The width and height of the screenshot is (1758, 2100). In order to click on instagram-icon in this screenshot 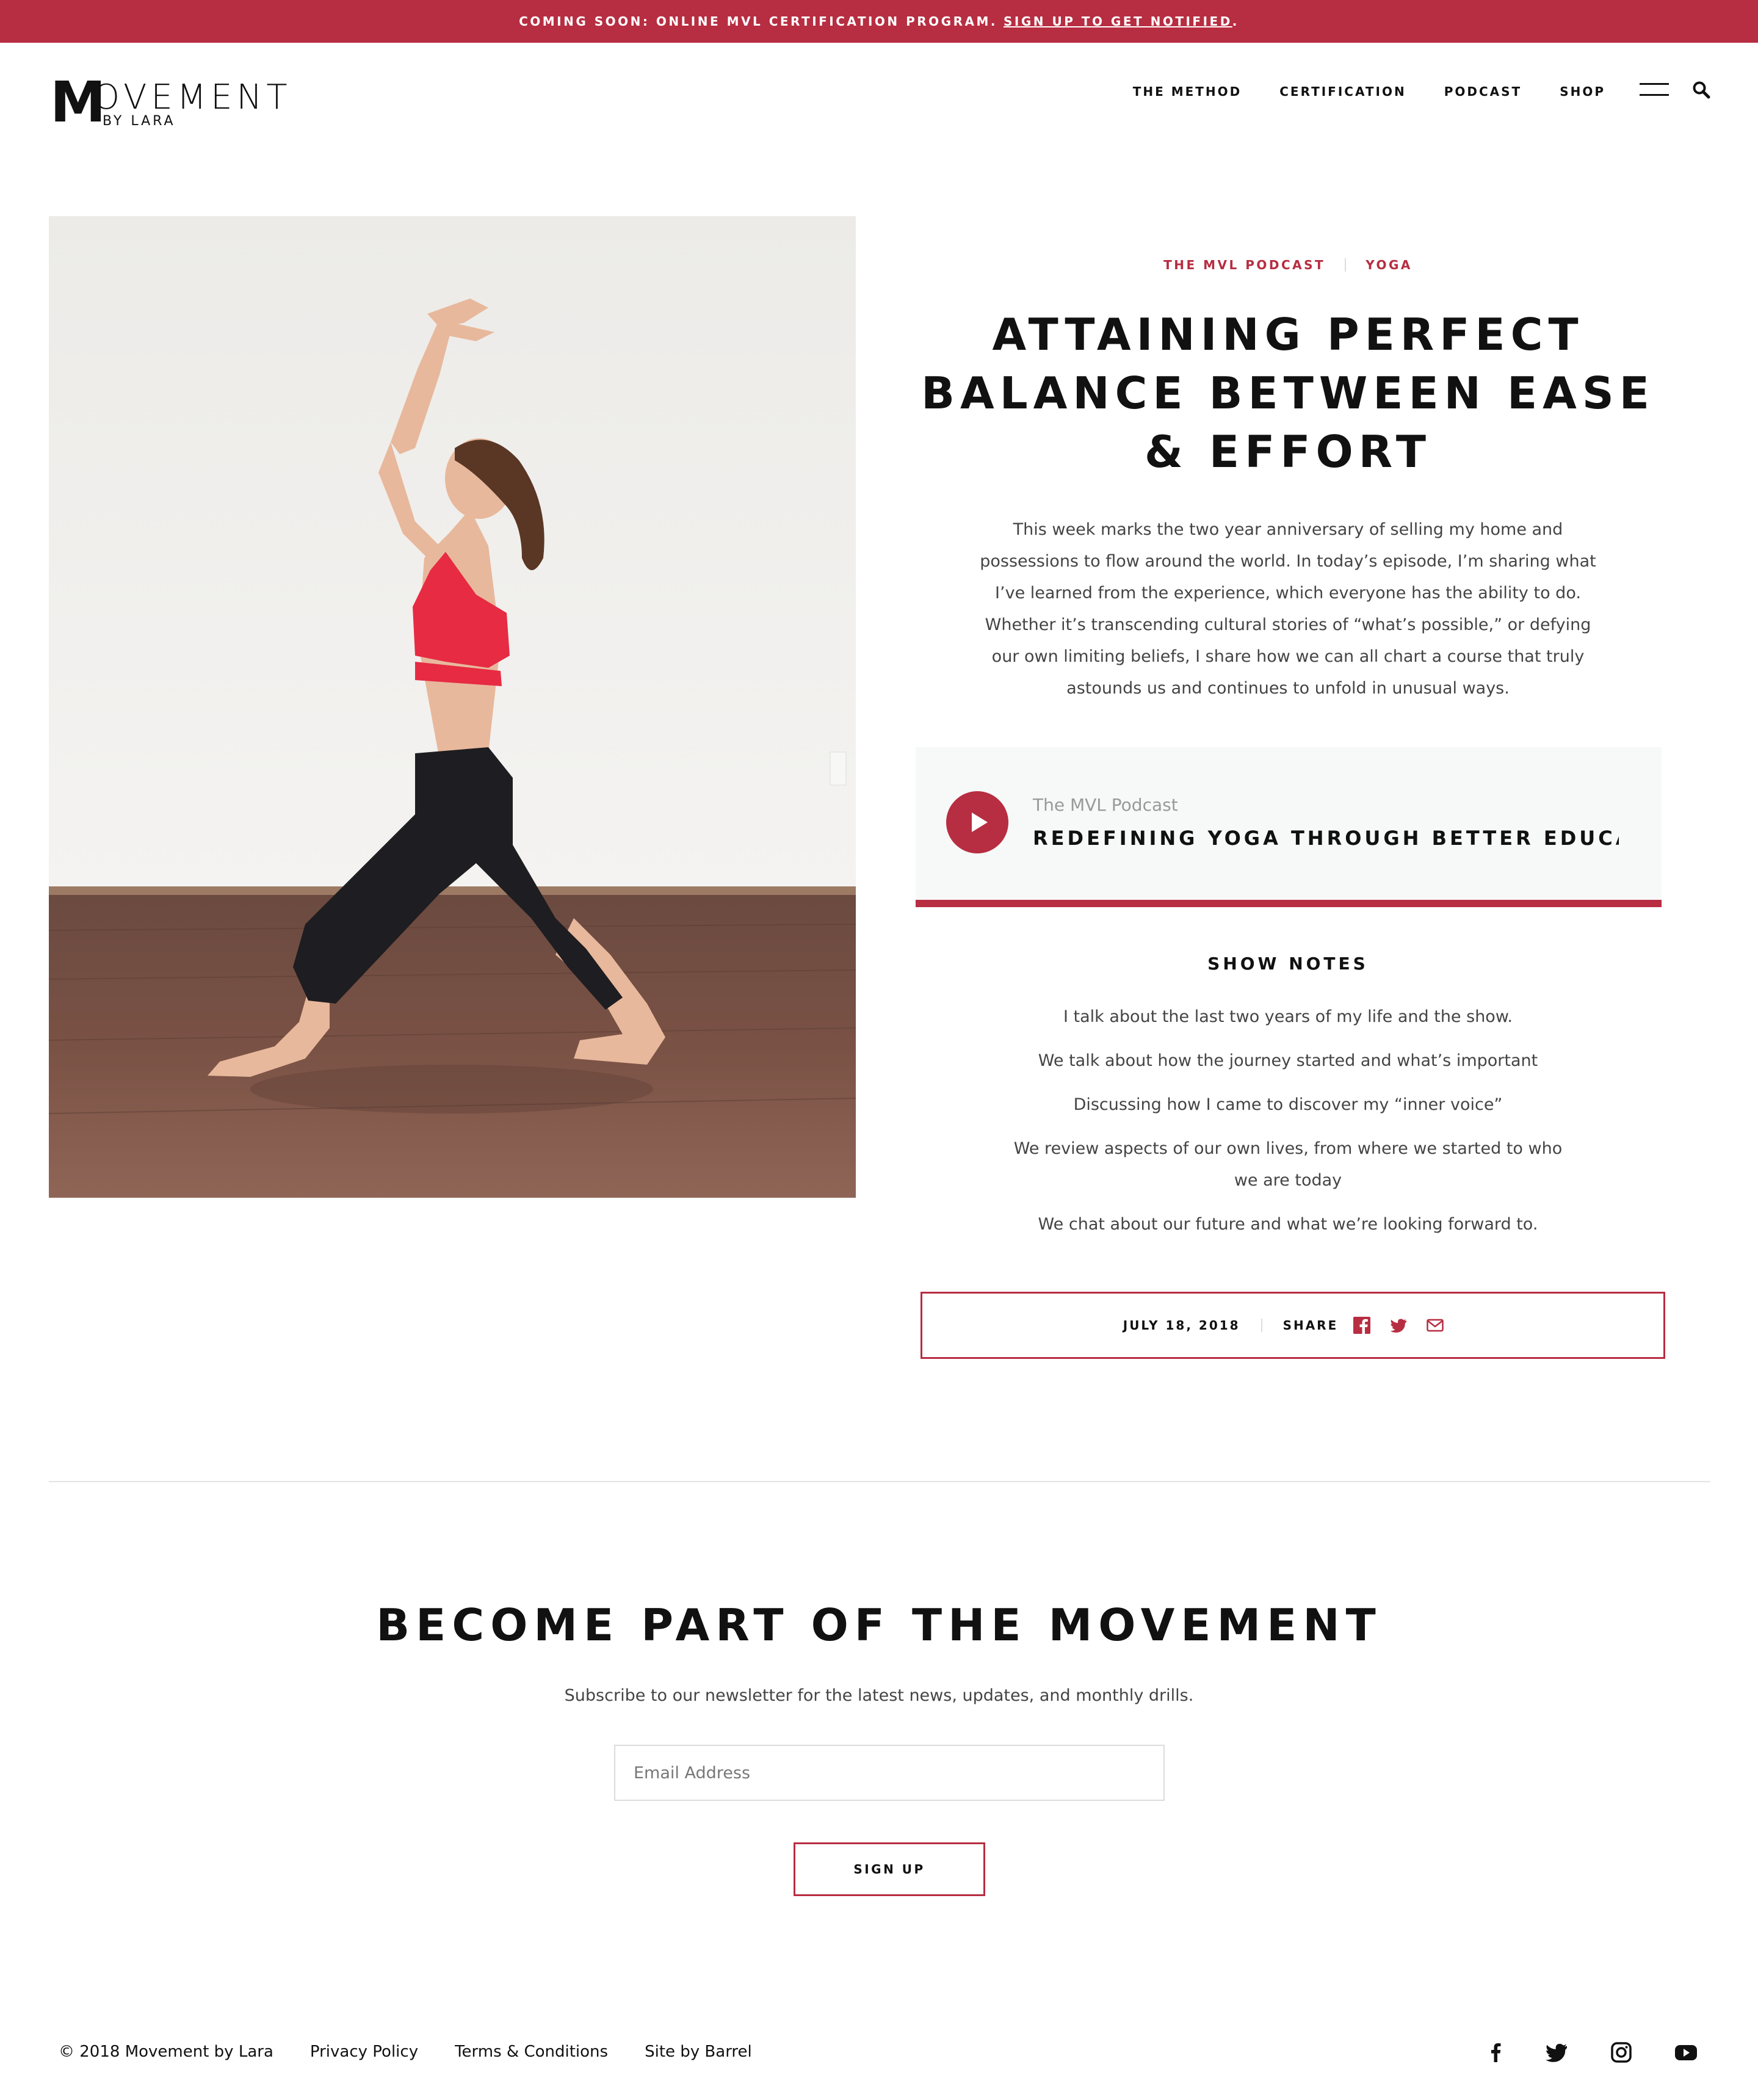, I will do `click(1621, 2052)`.